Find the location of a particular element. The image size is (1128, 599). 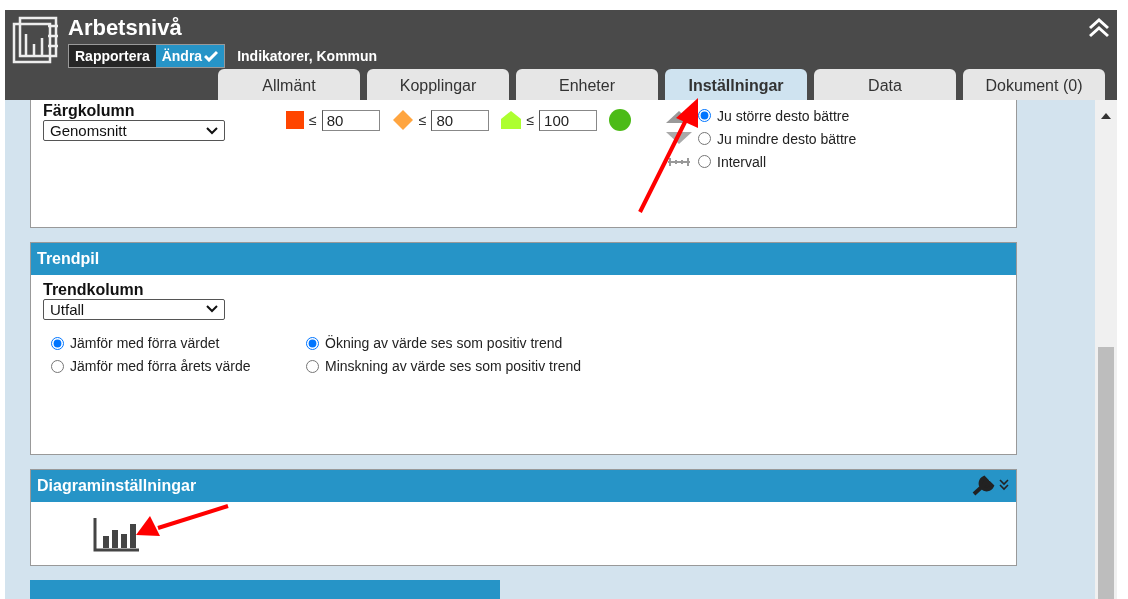

scrollbar is located at coordinates (1106, 349).